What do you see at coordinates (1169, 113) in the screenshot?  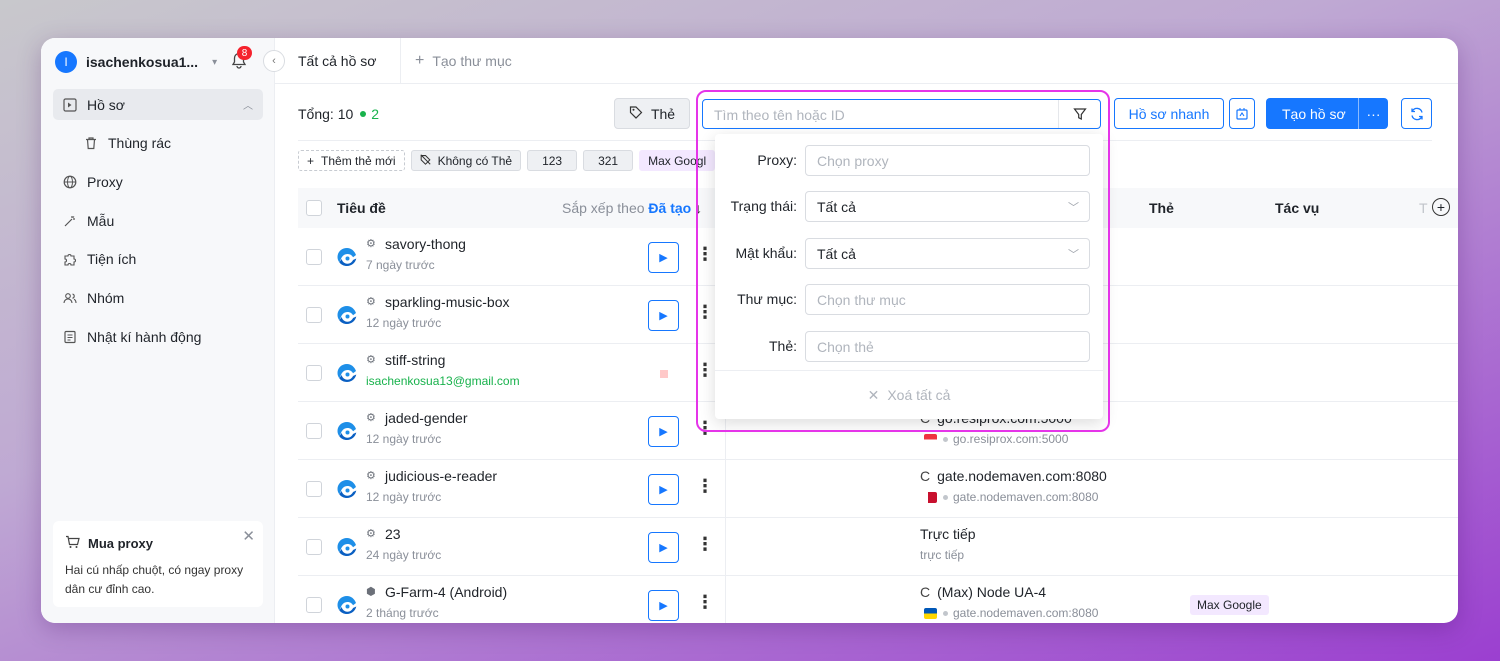 I see `quick-profile-button: Hồ sơ nhanh` at bounding box center [1169, 113].